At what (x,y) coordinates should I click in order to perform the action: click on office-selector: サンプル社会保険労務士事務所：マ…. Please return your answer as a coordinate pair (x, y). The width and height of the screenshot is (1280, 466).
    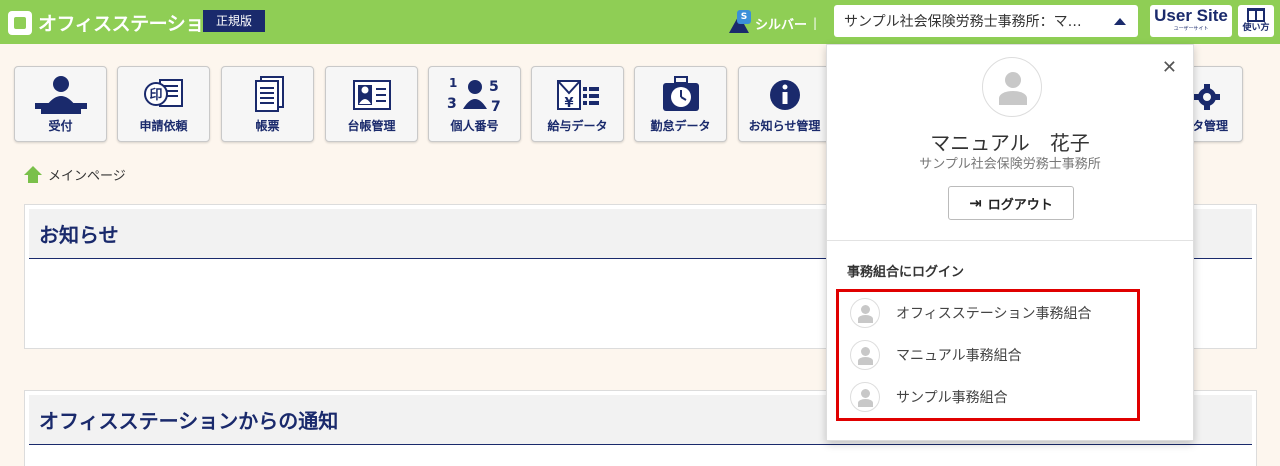
    Looking at the image, I should click on (986, 21).